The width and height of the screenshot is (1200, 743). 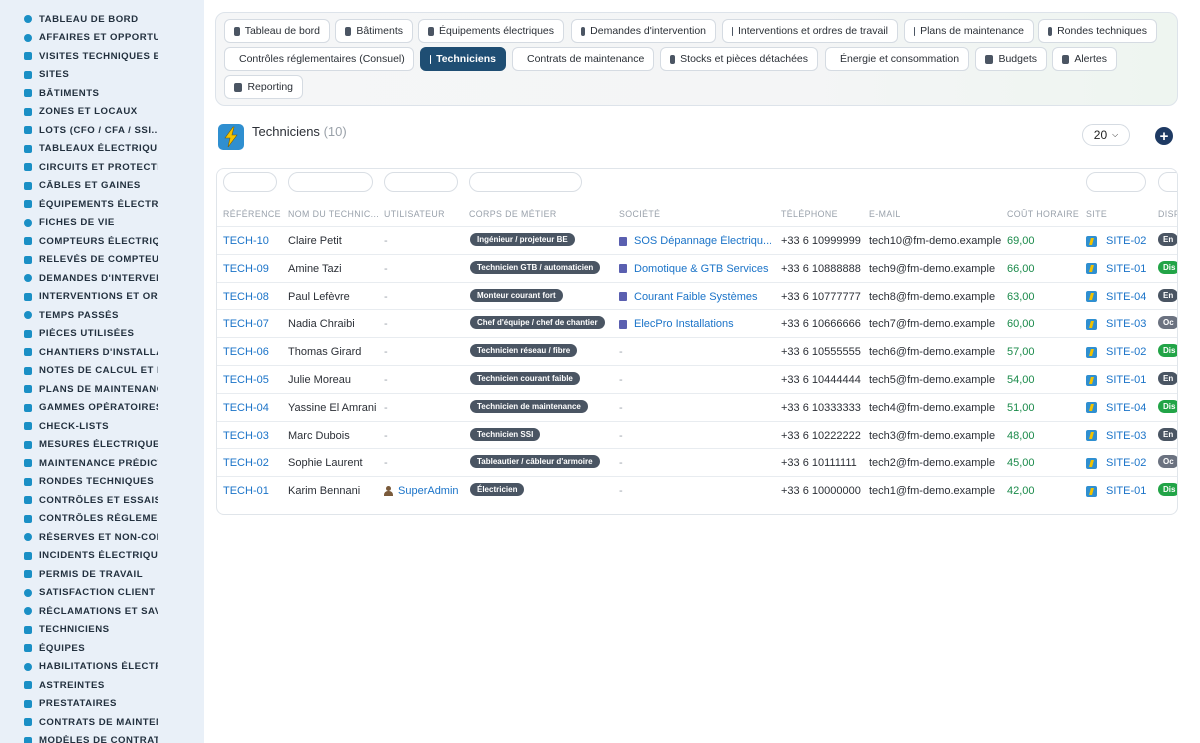 I want to click on company-link: Domotique & GTB Services, so click(x=695, y=269).